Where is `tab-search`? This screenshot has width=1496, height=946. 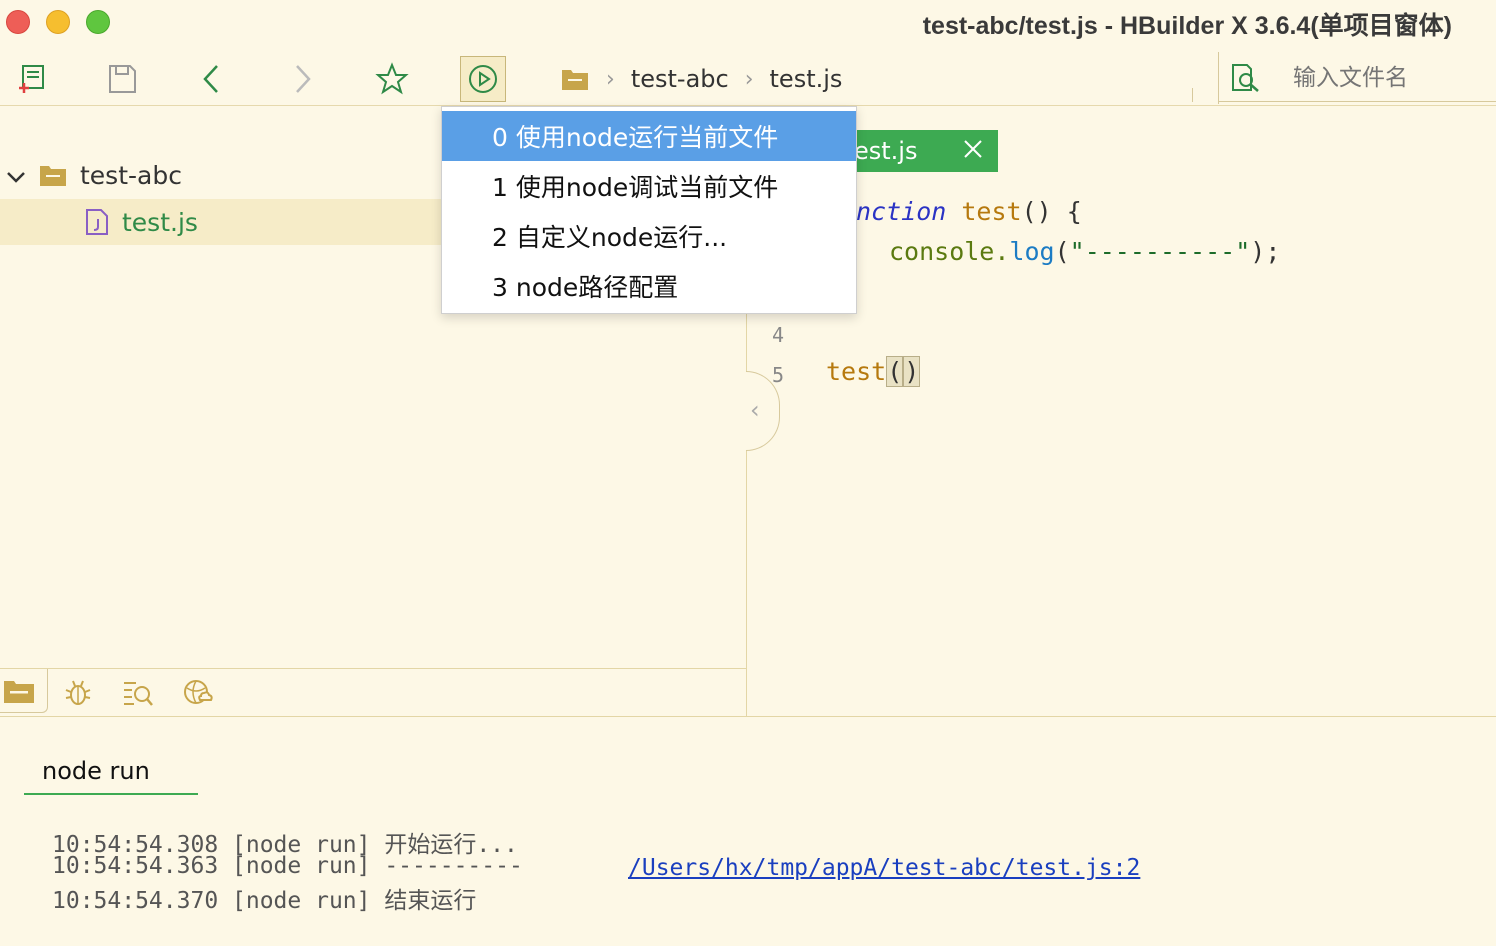 tab-search is located at coordinates (138, 693).